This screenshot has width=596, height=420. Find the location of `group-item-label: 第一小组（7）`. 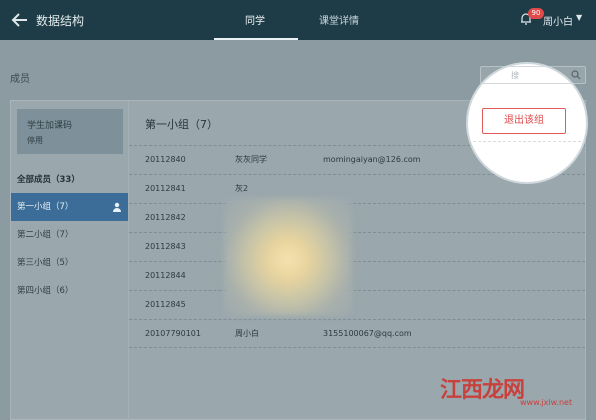

group-item-label: 第一小组（7） is located at coordinates (45, 207).